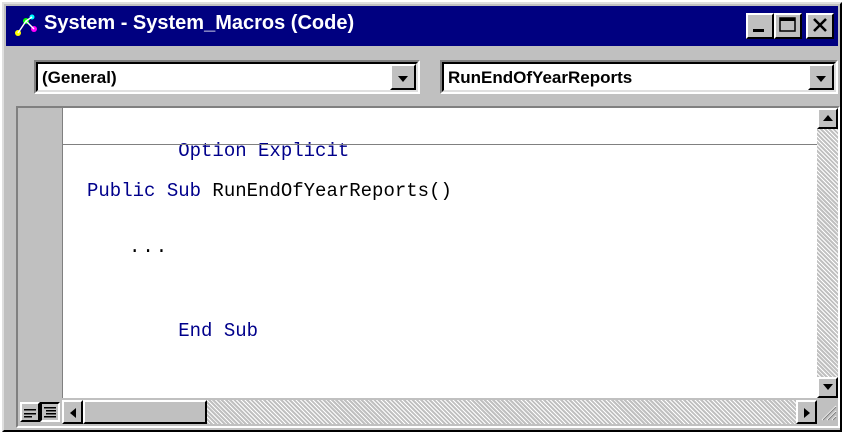 This screenshot has width=845, height=432. I want to click on object-combo-value: (General), so click(79, 77).